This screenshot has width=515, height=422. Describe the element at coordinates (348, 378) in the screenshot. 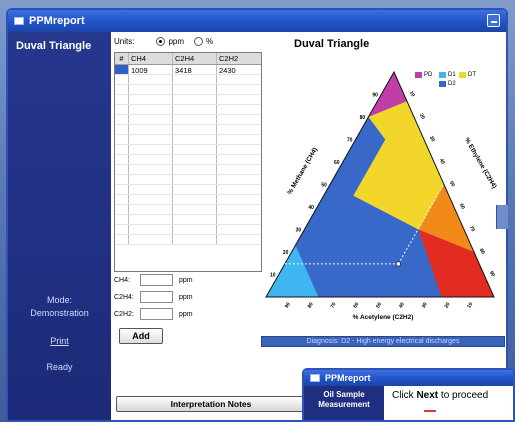

I see `second-window-title: PPMreport` at that location.